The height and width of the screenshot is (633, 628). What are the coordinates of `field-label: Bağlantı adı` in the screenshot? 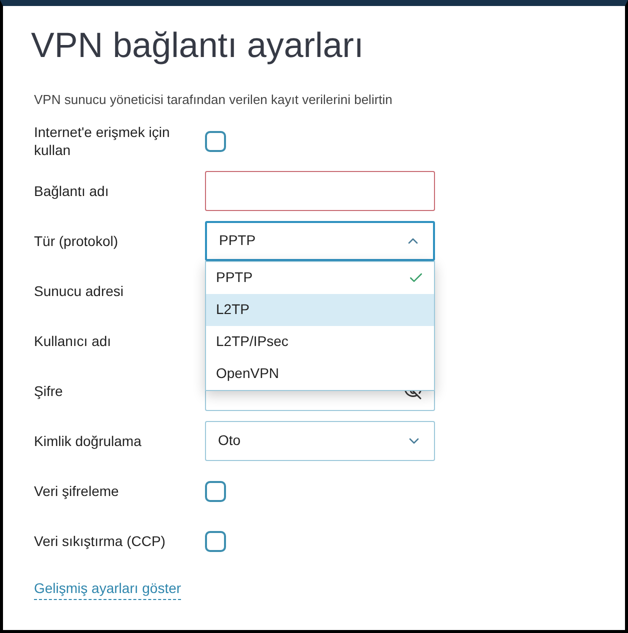 It's located at (72, 191).